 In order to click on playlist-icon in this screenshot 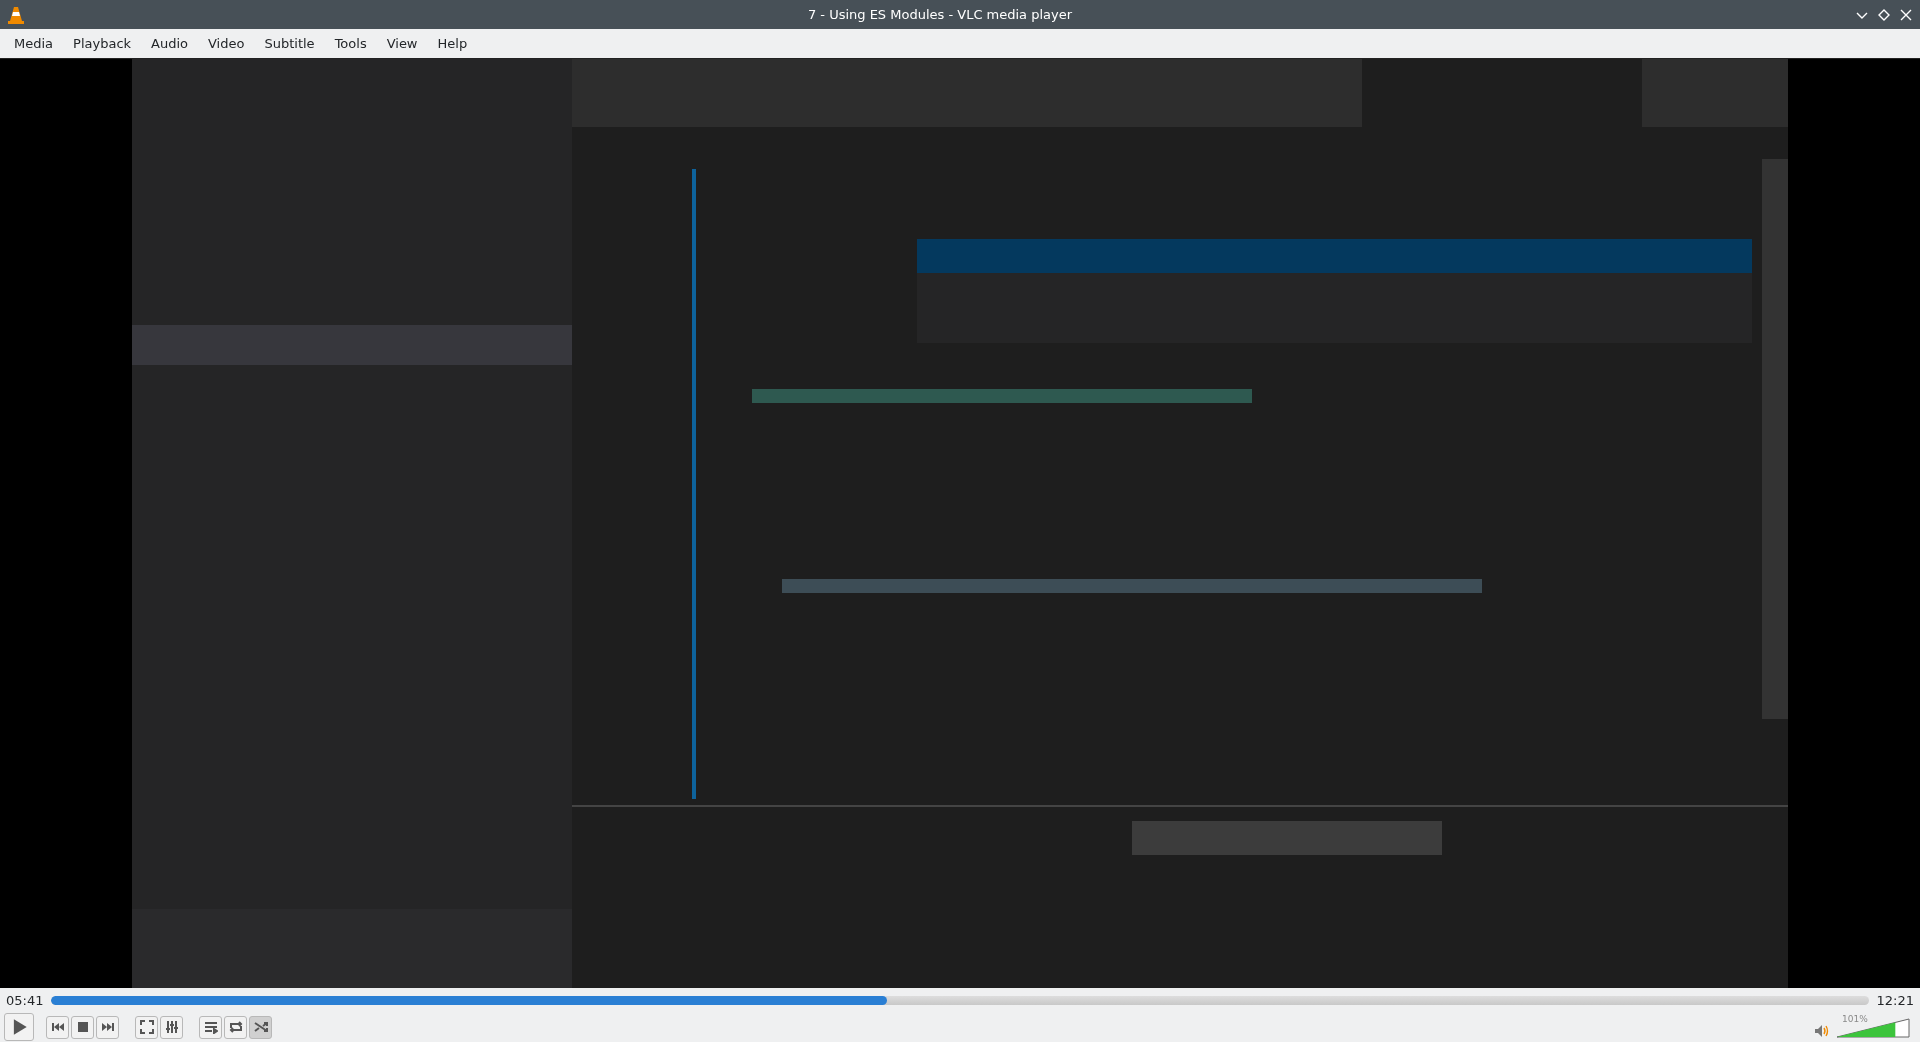, I will do `click(210, 1027)`.